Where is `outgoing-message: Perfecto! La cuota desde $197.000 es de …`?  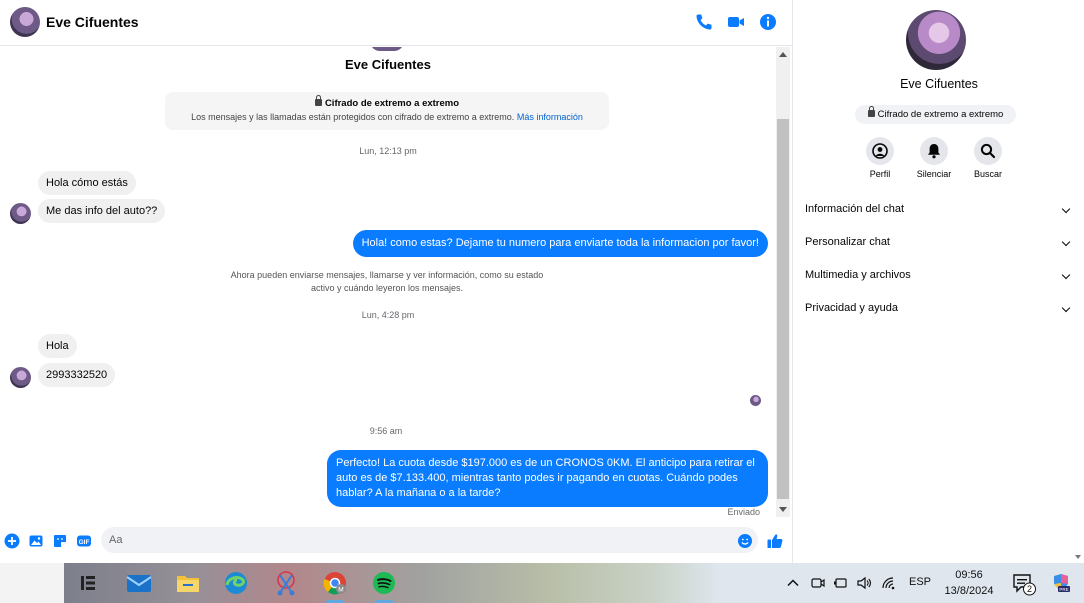
outgoing-message: Perfecto! La cuota desde $197.000 es de … is located at coordinates (547, 478).